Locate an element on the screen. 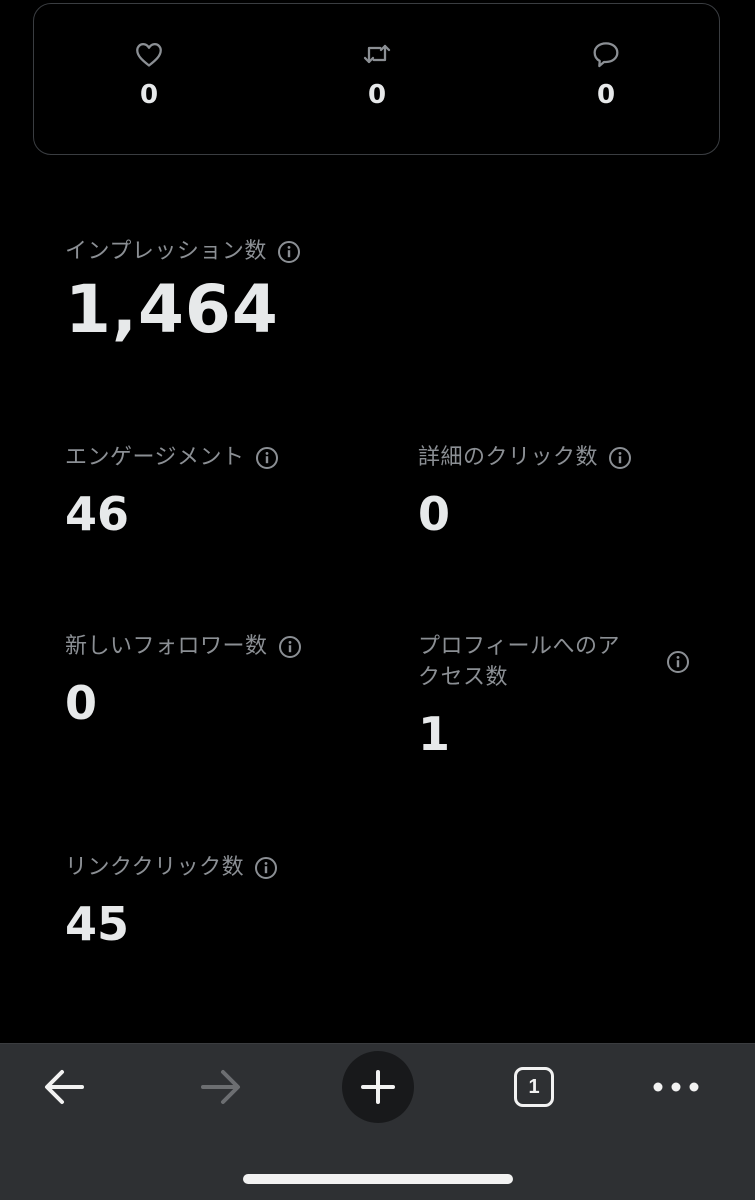 The width and height of the screenshot is (755, 1200). metric-value: 45 is located at coordinates (97, 924).